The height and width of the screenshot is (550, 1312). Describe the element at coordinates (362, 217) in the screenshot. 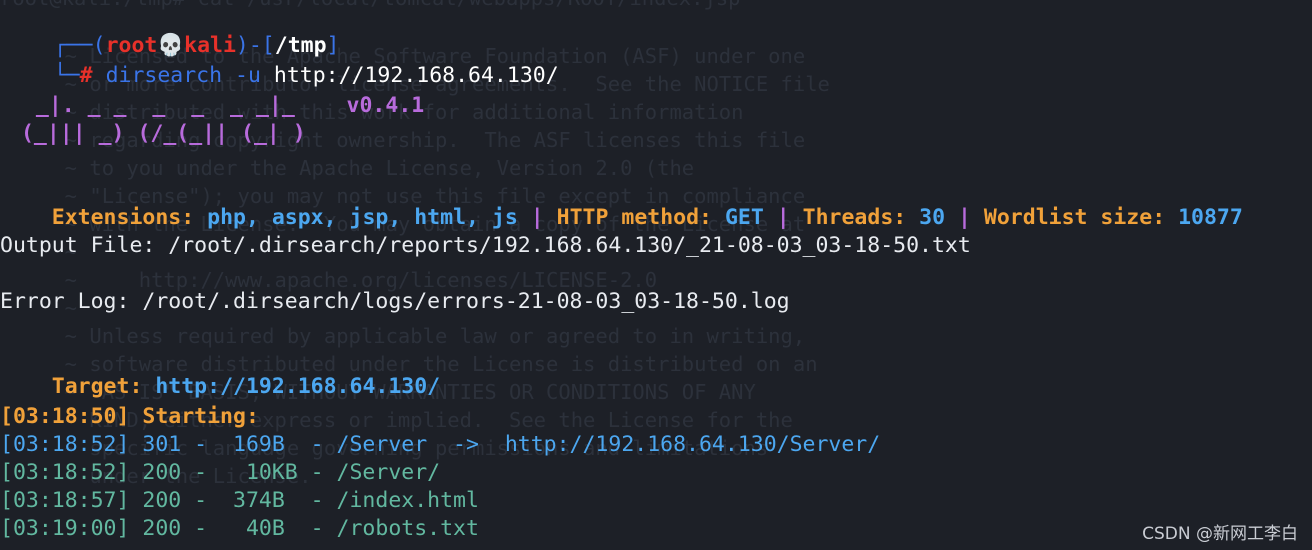

I see `extensions-value: php, aspx, jsp, html, js` at that location.